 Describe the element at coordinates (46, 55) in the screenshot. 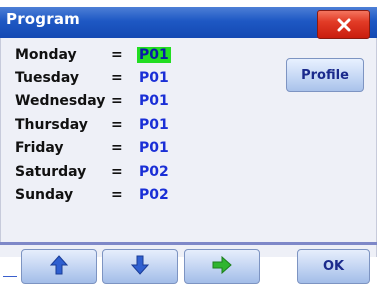

I see `day-label: Monday` at that location.